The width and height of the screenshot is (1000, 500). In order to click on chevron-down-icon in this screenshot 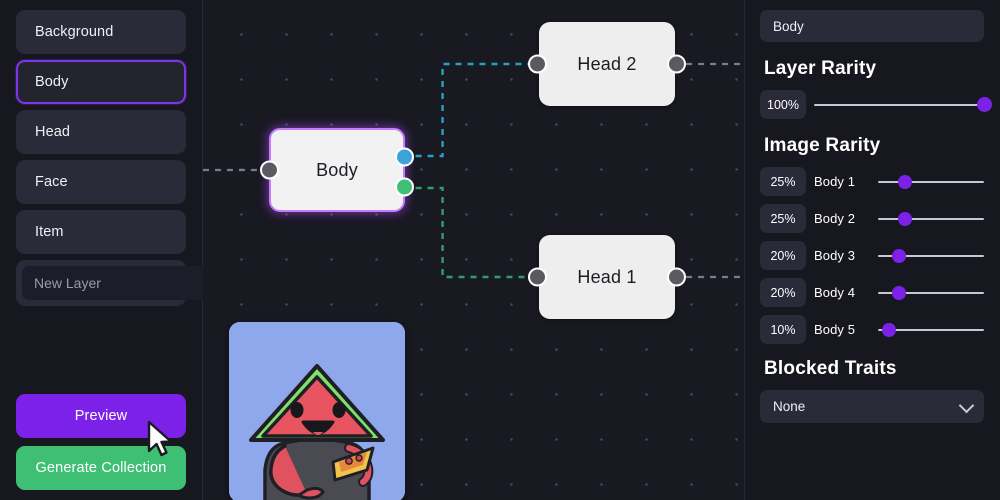, I will do `click(966, 405)`.